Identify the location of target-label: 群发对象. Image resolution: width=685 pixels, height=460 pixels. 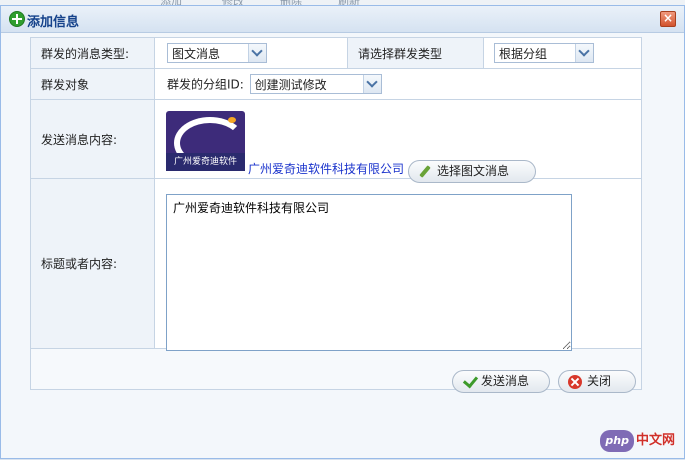
(92, 84).